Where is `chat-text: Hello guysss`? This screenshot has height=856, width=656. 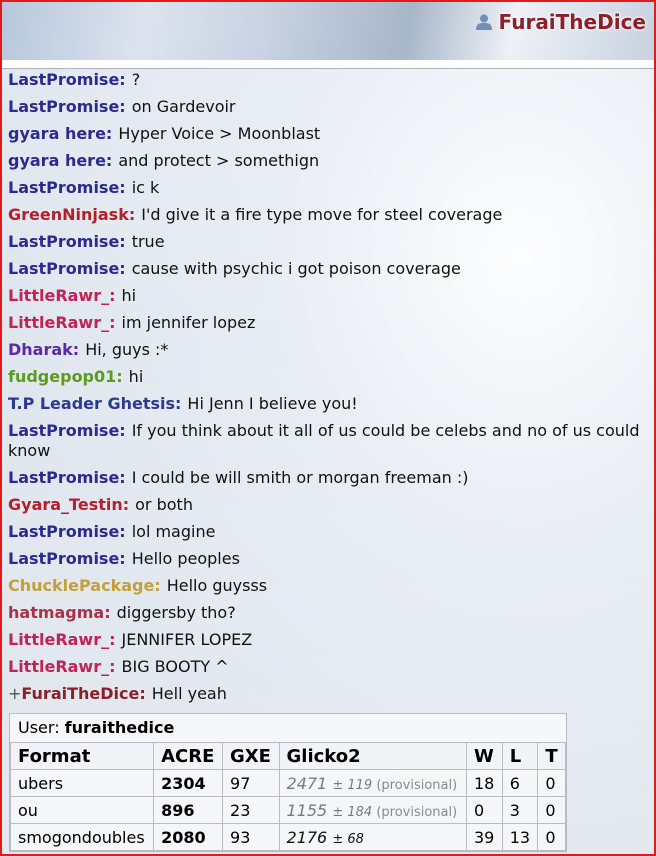
chat-text: Hello guysss is located at coordinates (217, 585).